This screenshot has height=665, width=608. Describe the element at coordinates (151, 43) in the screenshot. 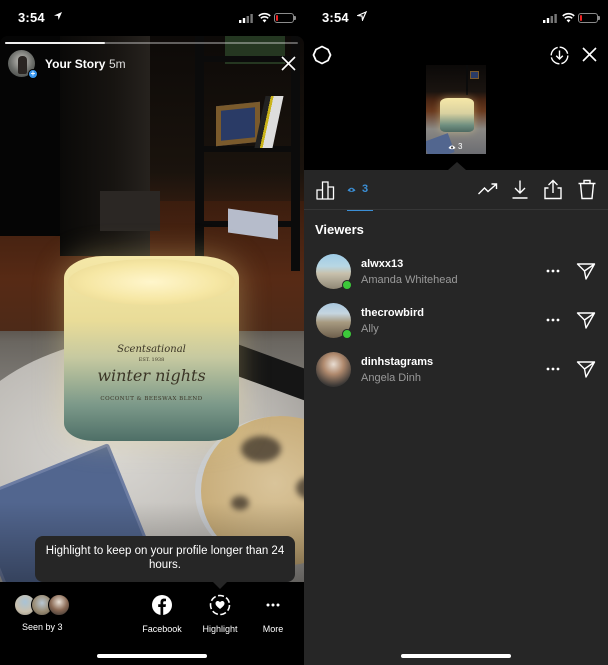

I see `story-progress-bar` at that location.